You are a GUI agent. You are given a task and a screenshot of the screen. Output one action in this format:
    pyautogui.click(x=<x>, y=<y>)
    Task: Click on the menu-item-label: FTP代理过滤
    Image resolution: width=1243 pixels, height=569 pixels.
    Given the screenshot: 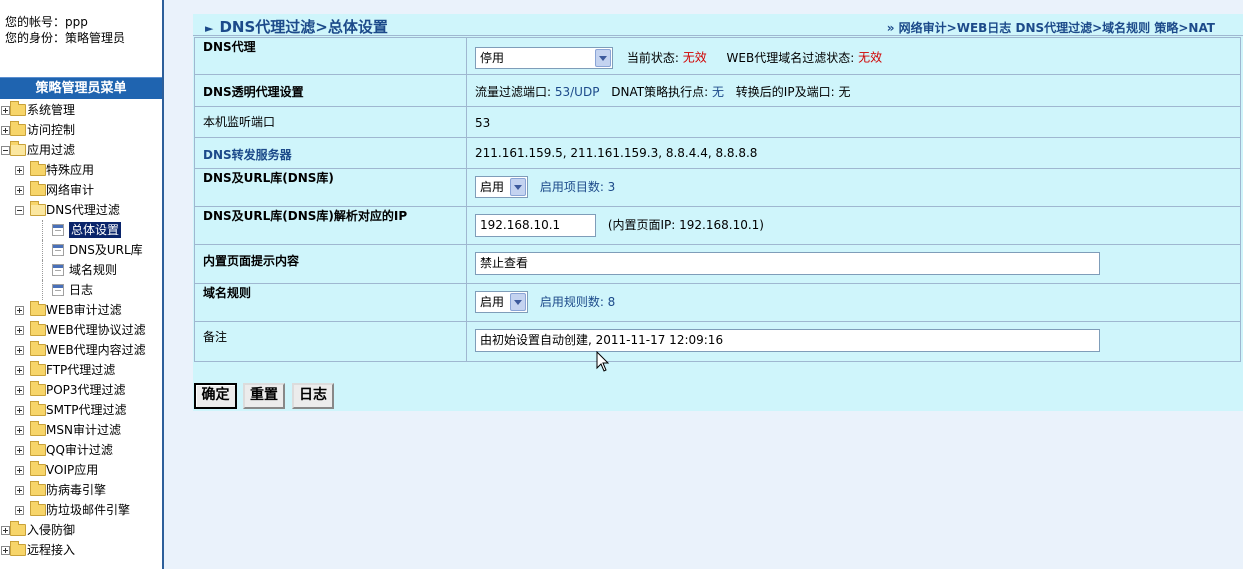 What is the action you would take?
    pyautogui.click(x=81, y=370)
    